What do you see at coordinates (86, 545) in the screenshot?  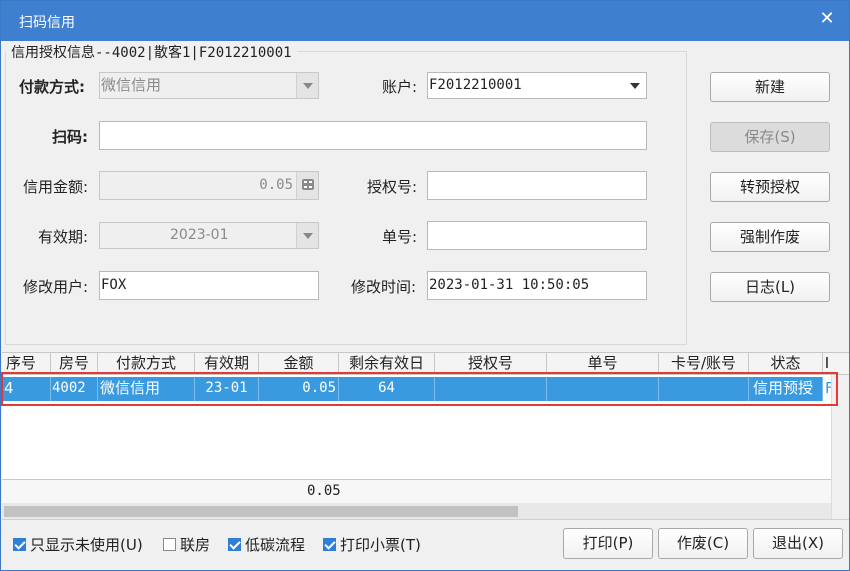 I see `unused-only-label: 只显示未使用(U)` at bounding box center [86, 545].